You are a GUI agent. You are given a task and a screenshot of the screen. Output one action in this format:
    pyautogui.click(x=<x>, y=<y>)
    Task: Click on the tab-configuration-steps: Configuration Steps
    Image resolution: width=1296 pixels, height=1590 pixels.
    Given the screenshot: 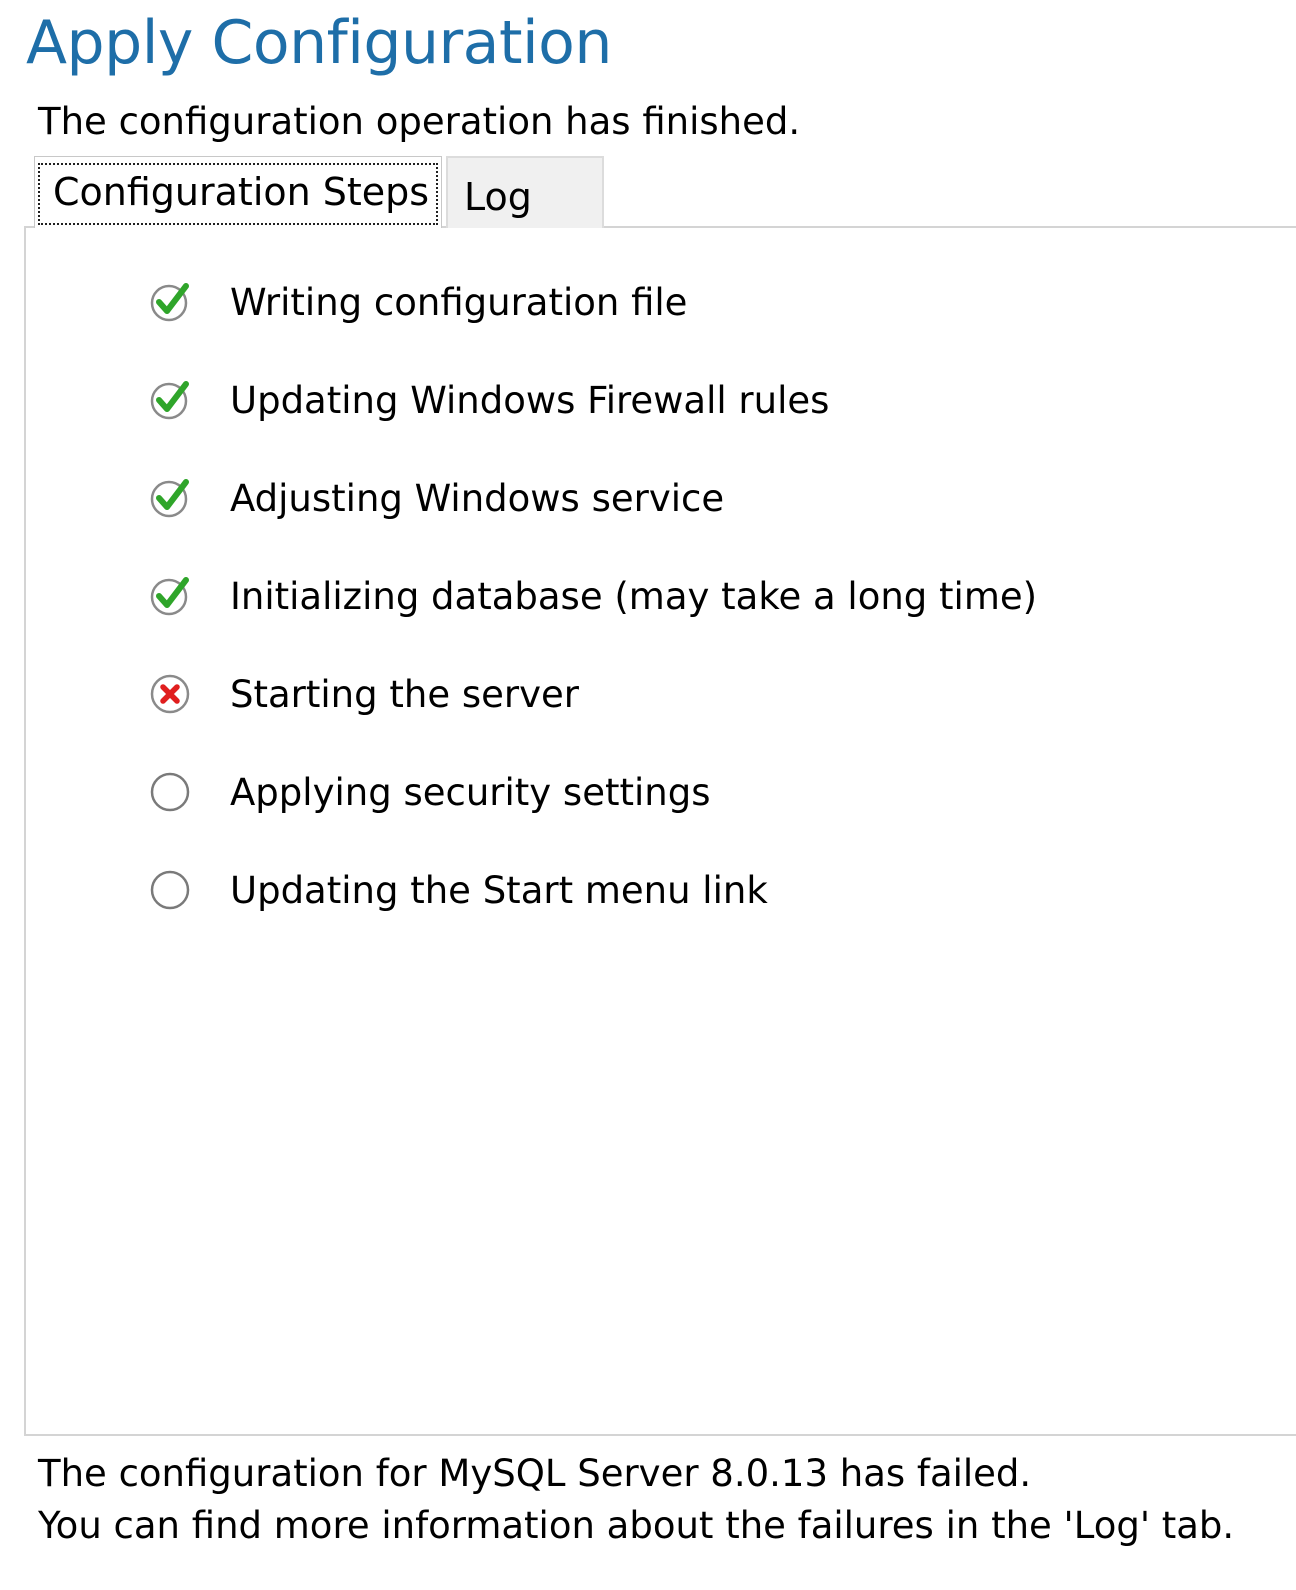 What is the action you would take?
    pyautogui.click(x=238, y=192)
    